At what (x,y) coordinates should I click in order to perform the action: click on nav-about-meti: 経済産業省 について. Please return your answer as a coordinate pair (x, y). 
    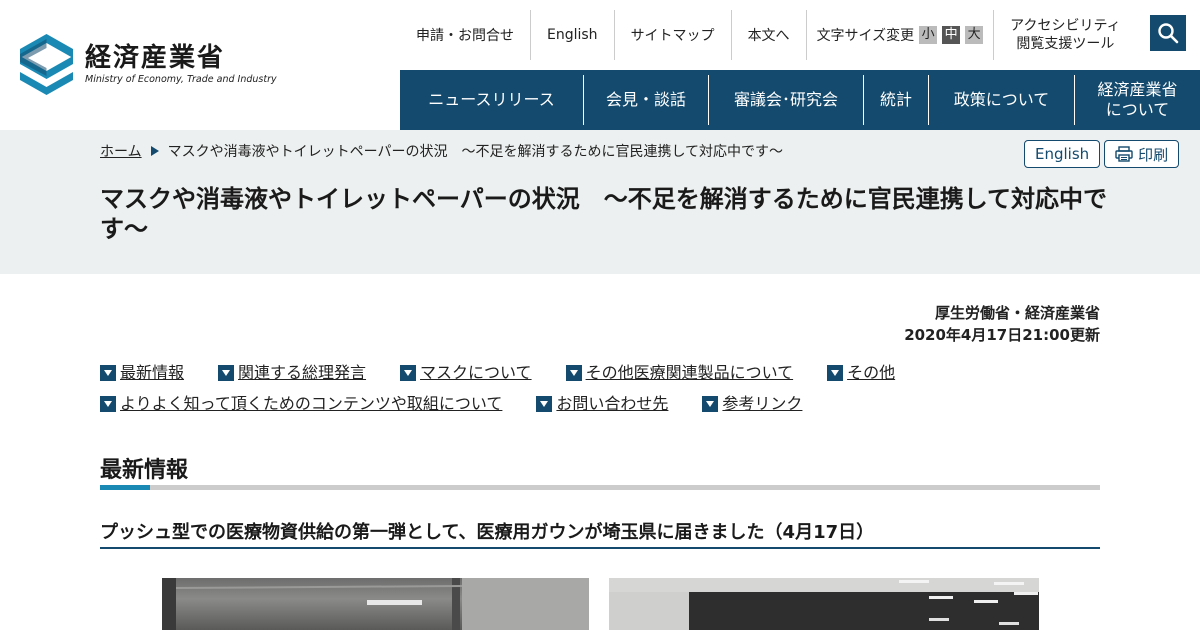
    Looking at the image, I should click on (1137, 100).